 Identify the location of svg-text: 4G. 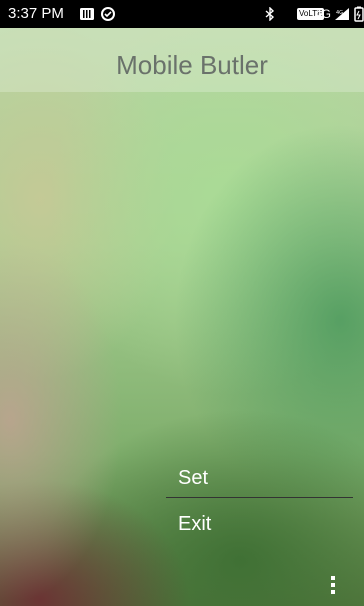
(339, 13).